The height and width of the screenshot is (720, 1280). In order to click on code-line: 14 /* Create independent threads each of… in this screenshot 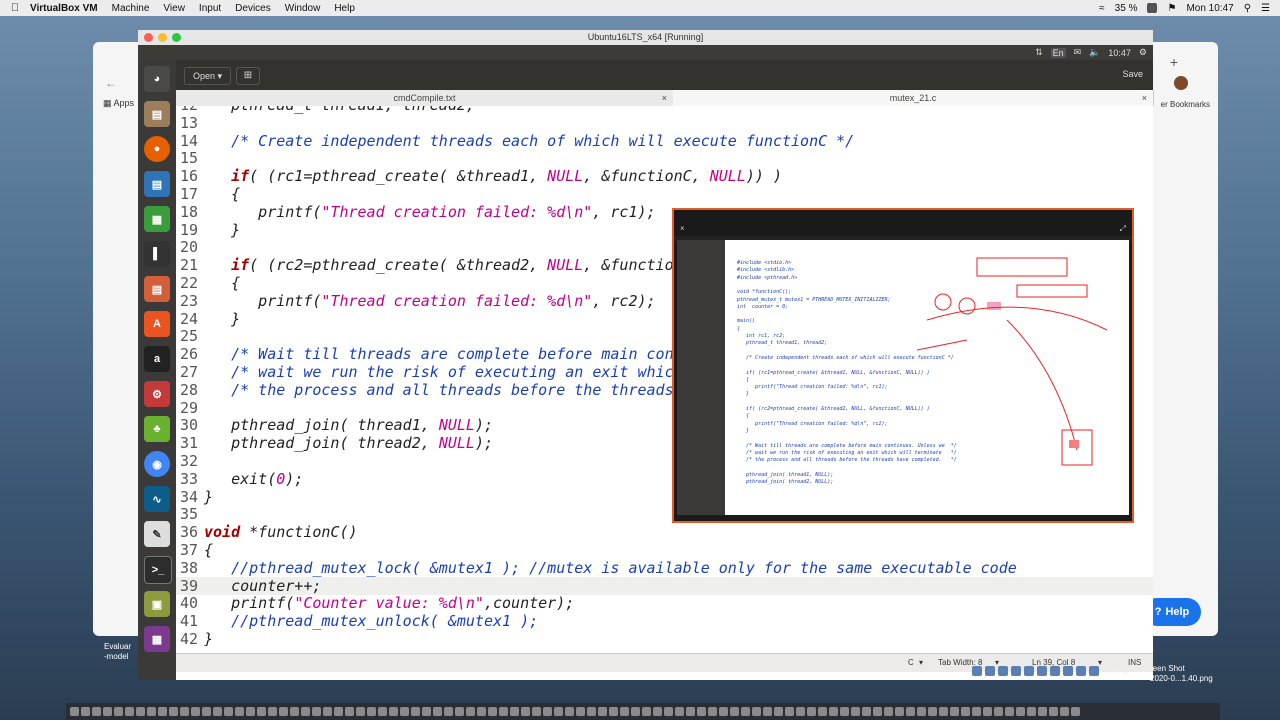, I will do `click(664, 141)`.